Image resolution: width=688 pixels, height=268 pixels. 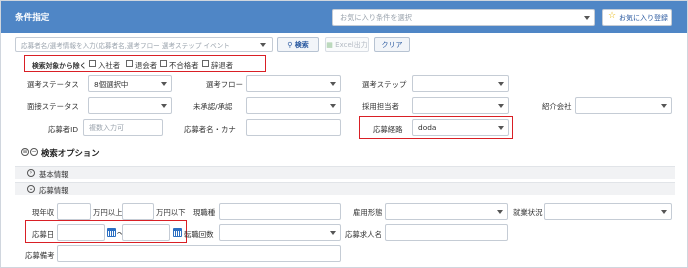 What do you see at coordinates (376, 17) in the screenshot?
I see `favorite-select-placeholder: お気に入り条件を選択` at bounding box center [376, 17].